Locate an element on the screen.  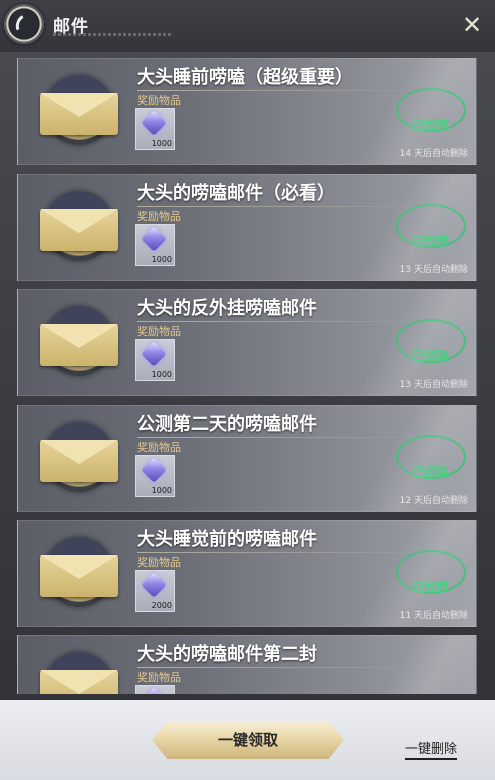
mail-item: 大头的唠嗑邮件（必看） 奖励物品 1000 已领取 13 天后自动删除 is located at coordinates (247, 227).